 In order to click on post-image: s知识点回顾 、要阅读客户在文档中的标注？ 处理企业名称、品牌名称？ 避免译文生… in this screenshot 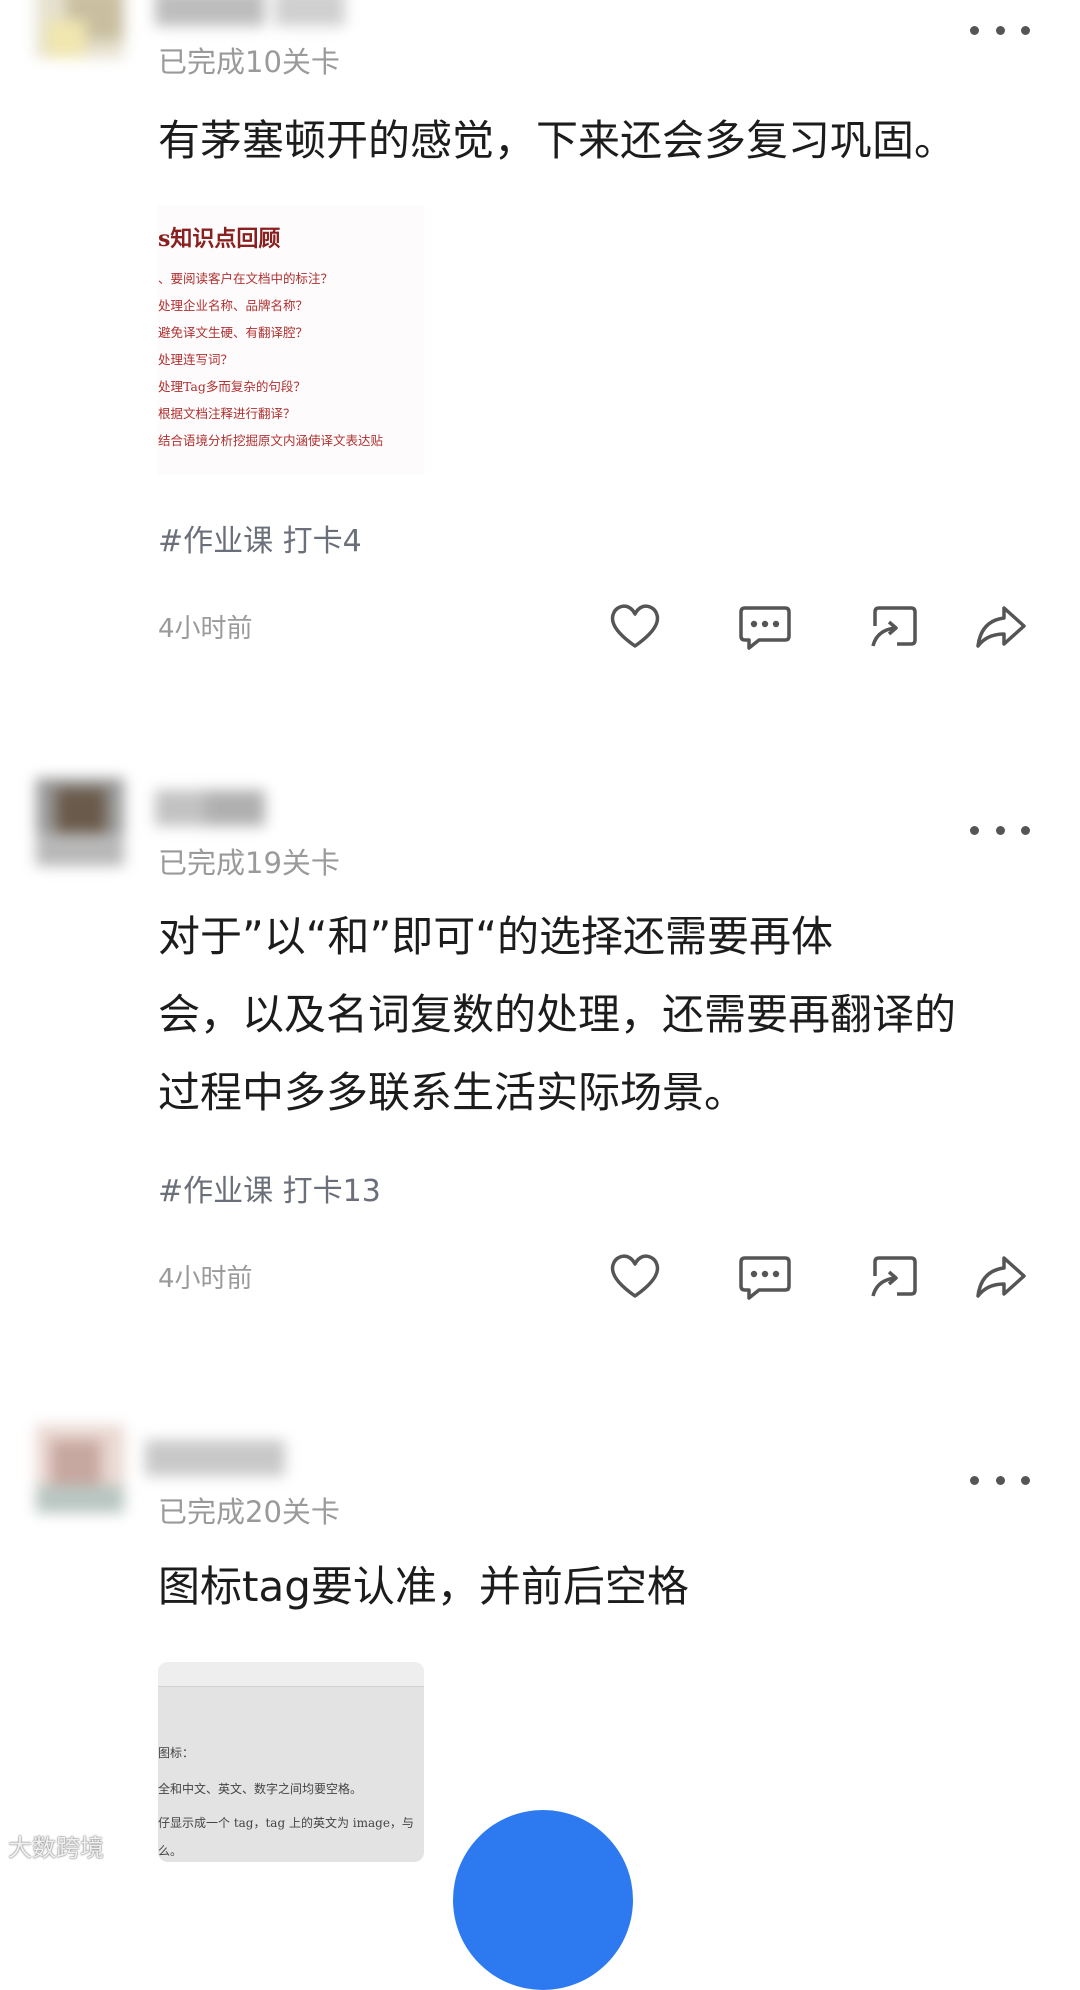, I will do `click(291, 340)`.